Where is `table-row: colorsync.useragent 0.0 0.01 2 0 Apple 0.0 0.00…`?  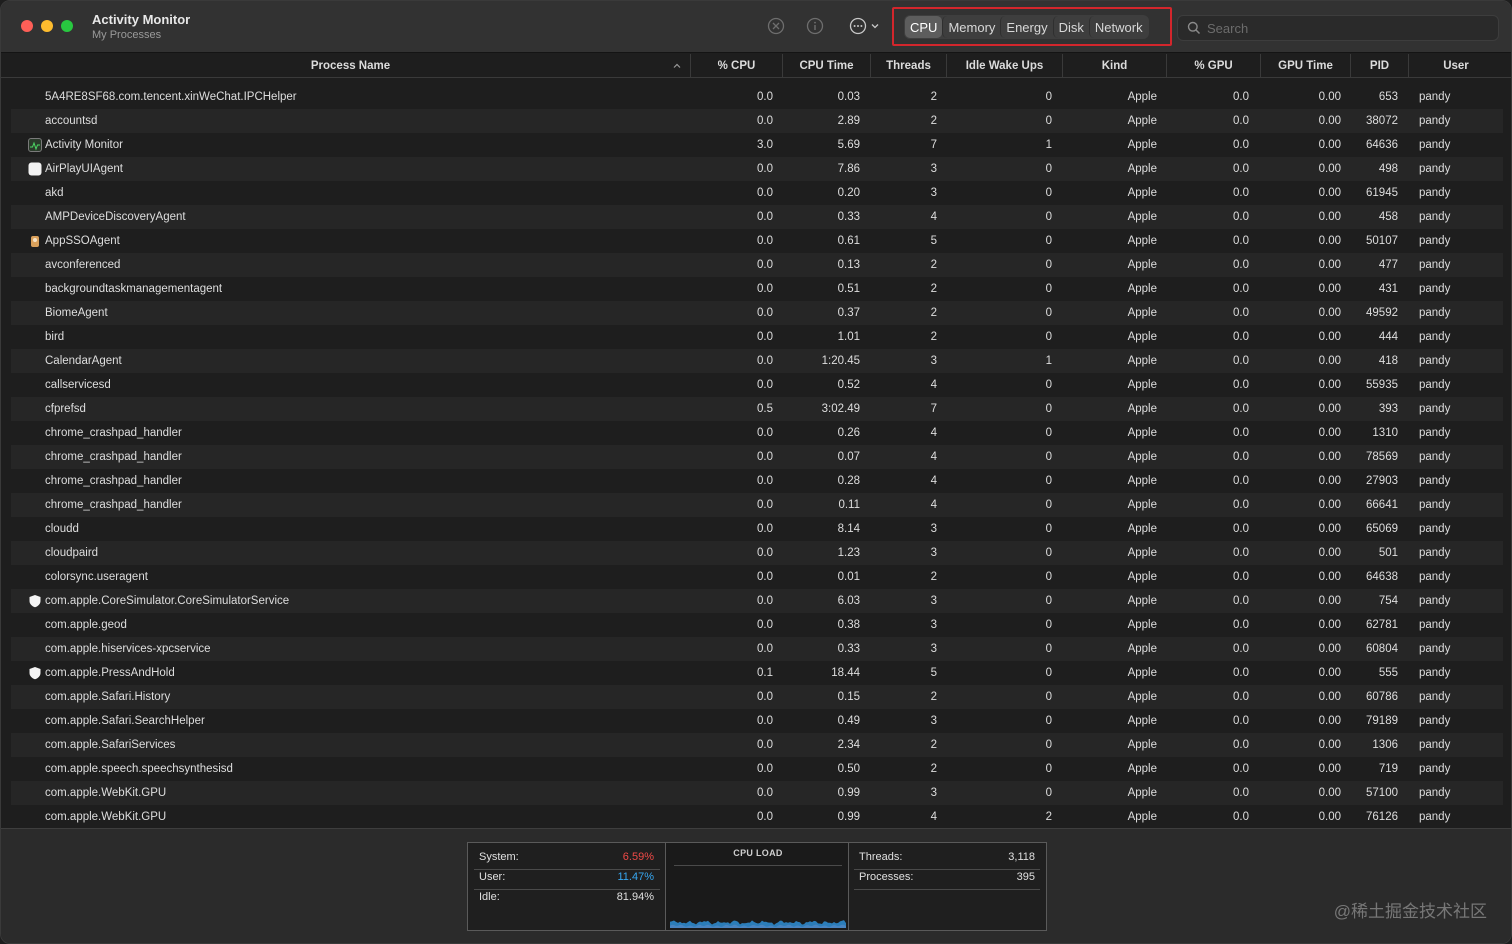 table-row: colorsync.useragent 0.0 0.01 2 0 Apple 0.0 0.00… is located at coordinates (757, 577).